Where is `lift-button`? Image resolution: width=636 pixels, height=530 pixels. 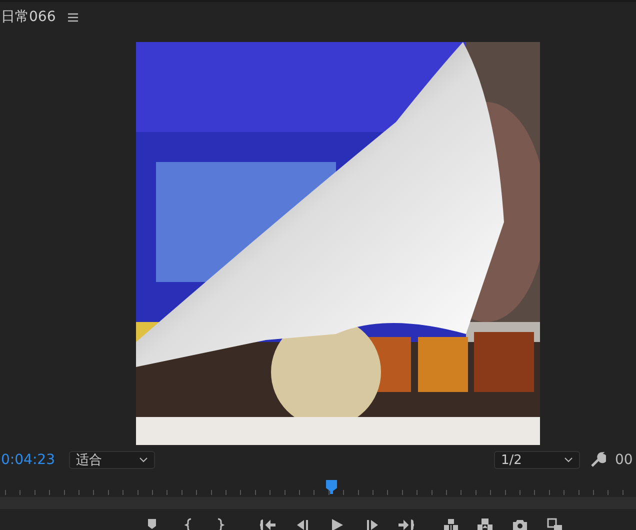 lift-button is located at coordinates (451, 524).